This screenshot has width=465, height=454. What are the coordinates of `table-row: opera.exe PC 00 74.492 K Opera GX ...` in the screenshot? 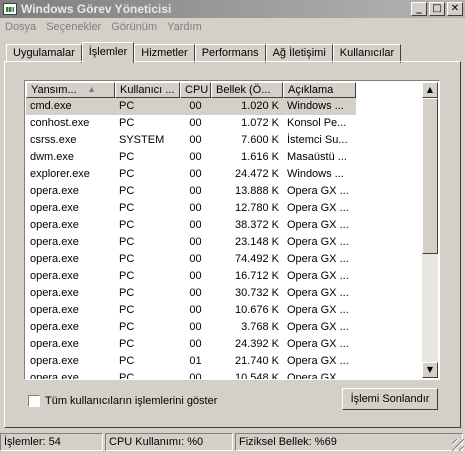 It's located at (224, 259).